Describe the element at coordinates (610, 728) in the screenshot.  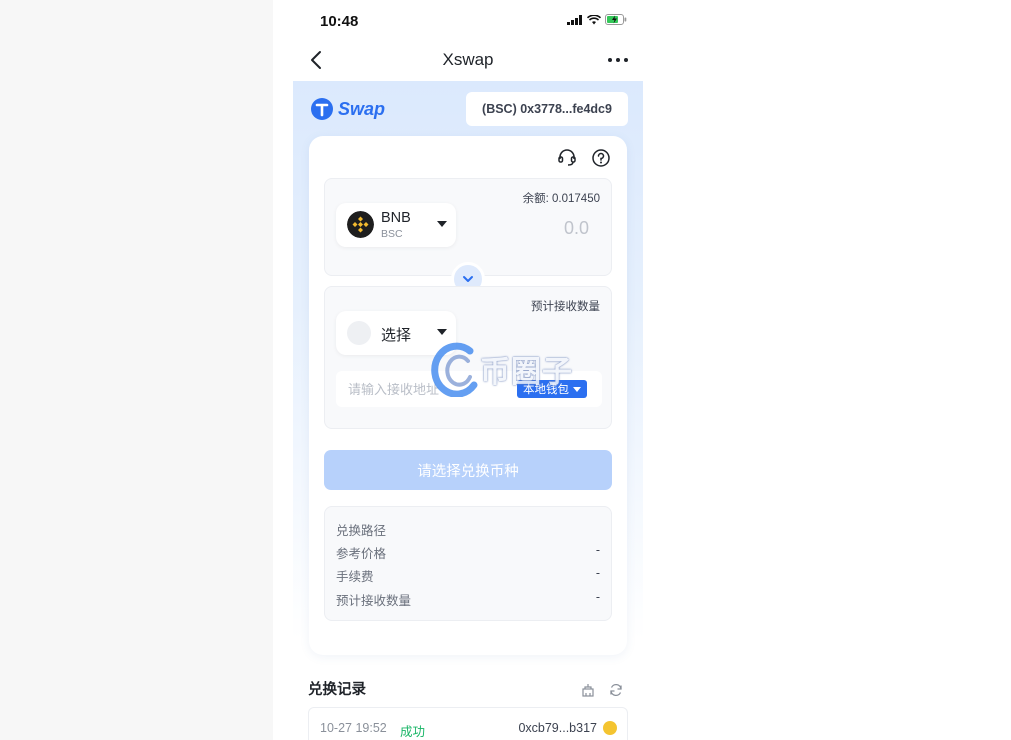
I see `token-avatar-icon` at that location.